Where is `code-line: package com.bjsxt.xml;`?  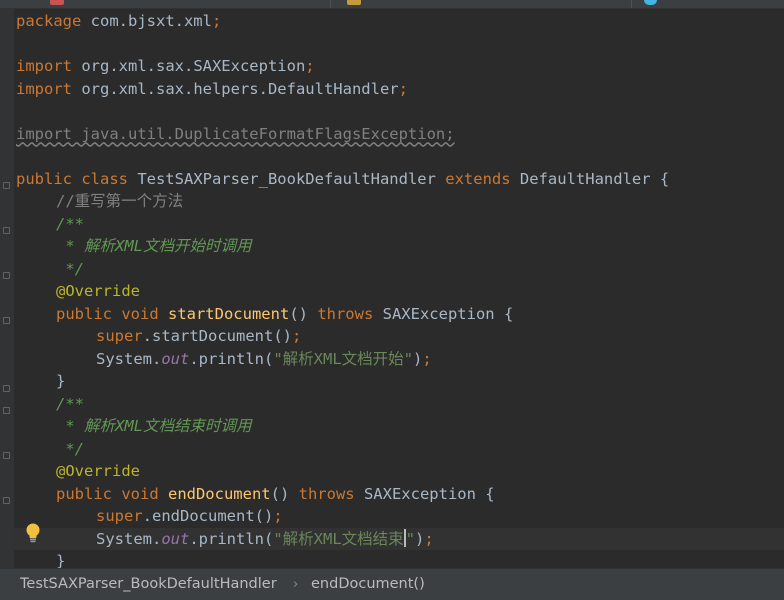 code-line: package com.bjsxt.xml; is located at coordinates (117, 21).